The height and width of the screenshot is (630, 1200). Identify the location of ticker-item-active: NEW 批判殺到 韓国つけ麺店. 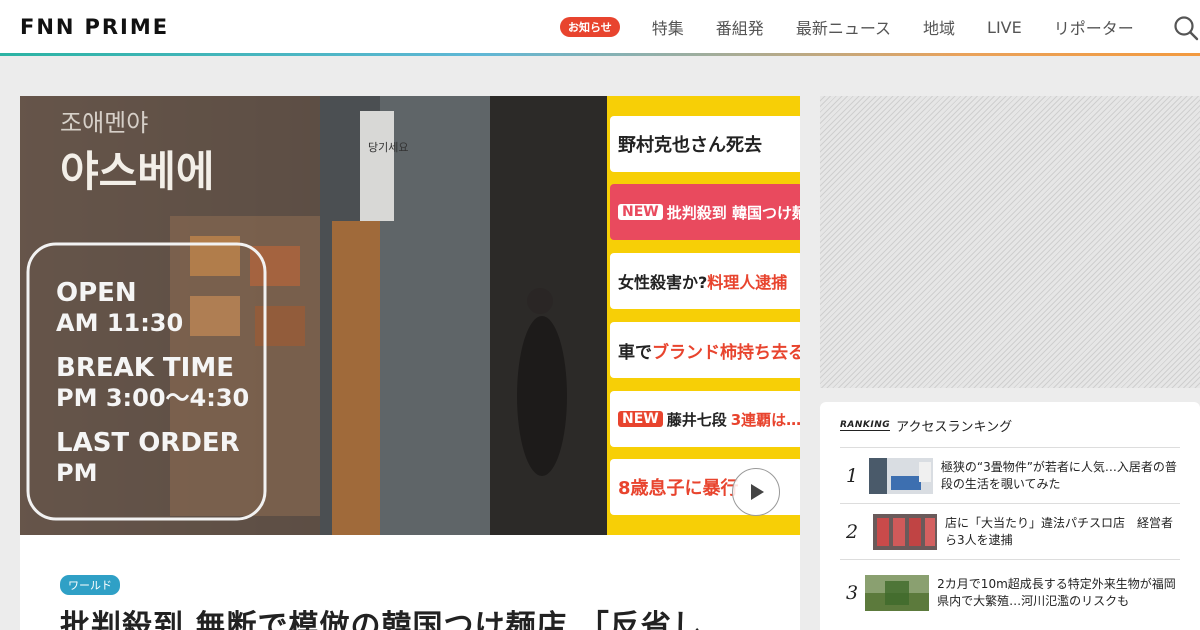
(705, 212).